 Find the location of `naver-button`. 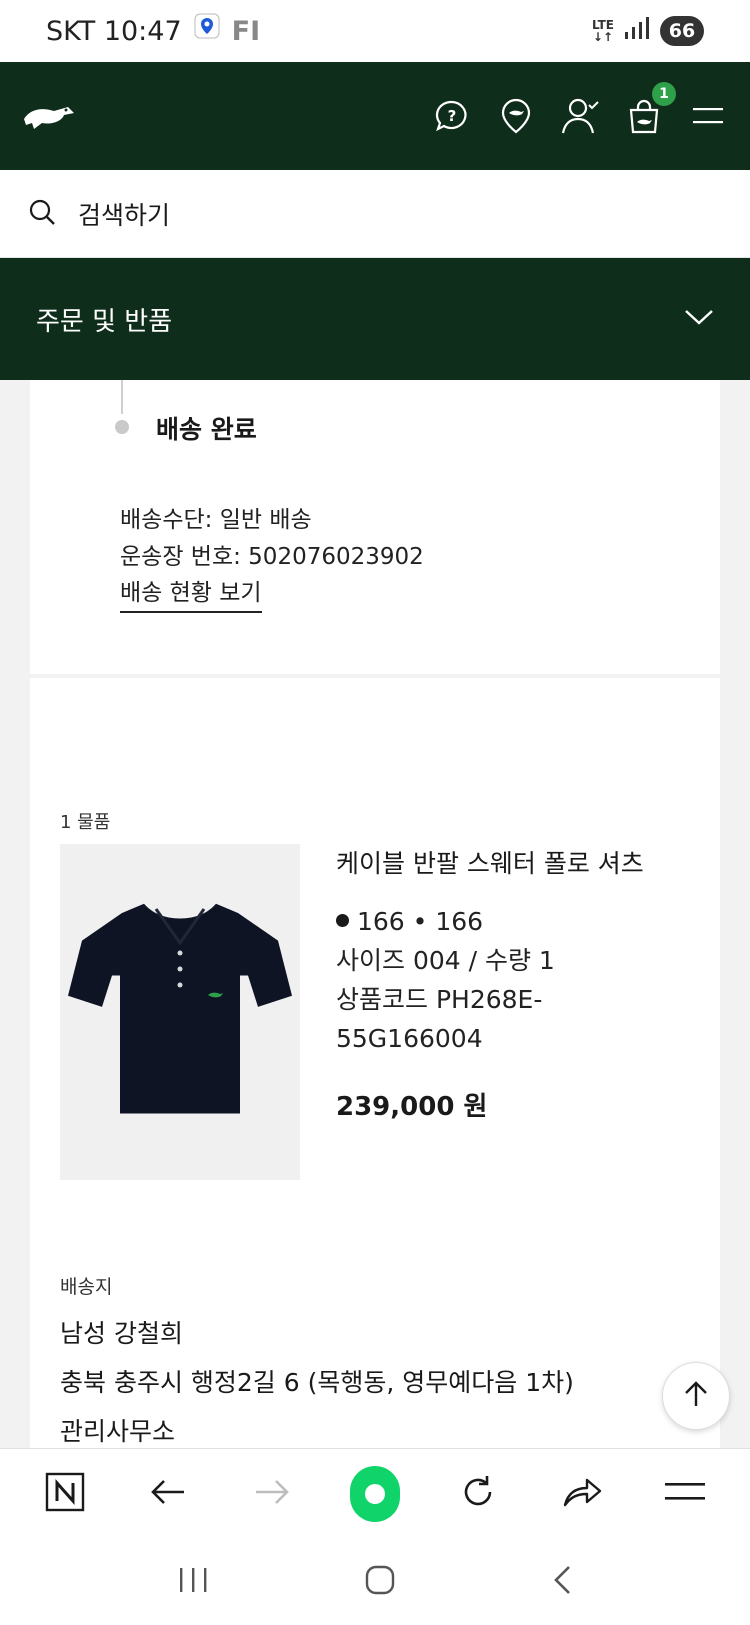

naver-button is located at coordinates (65, 1494).